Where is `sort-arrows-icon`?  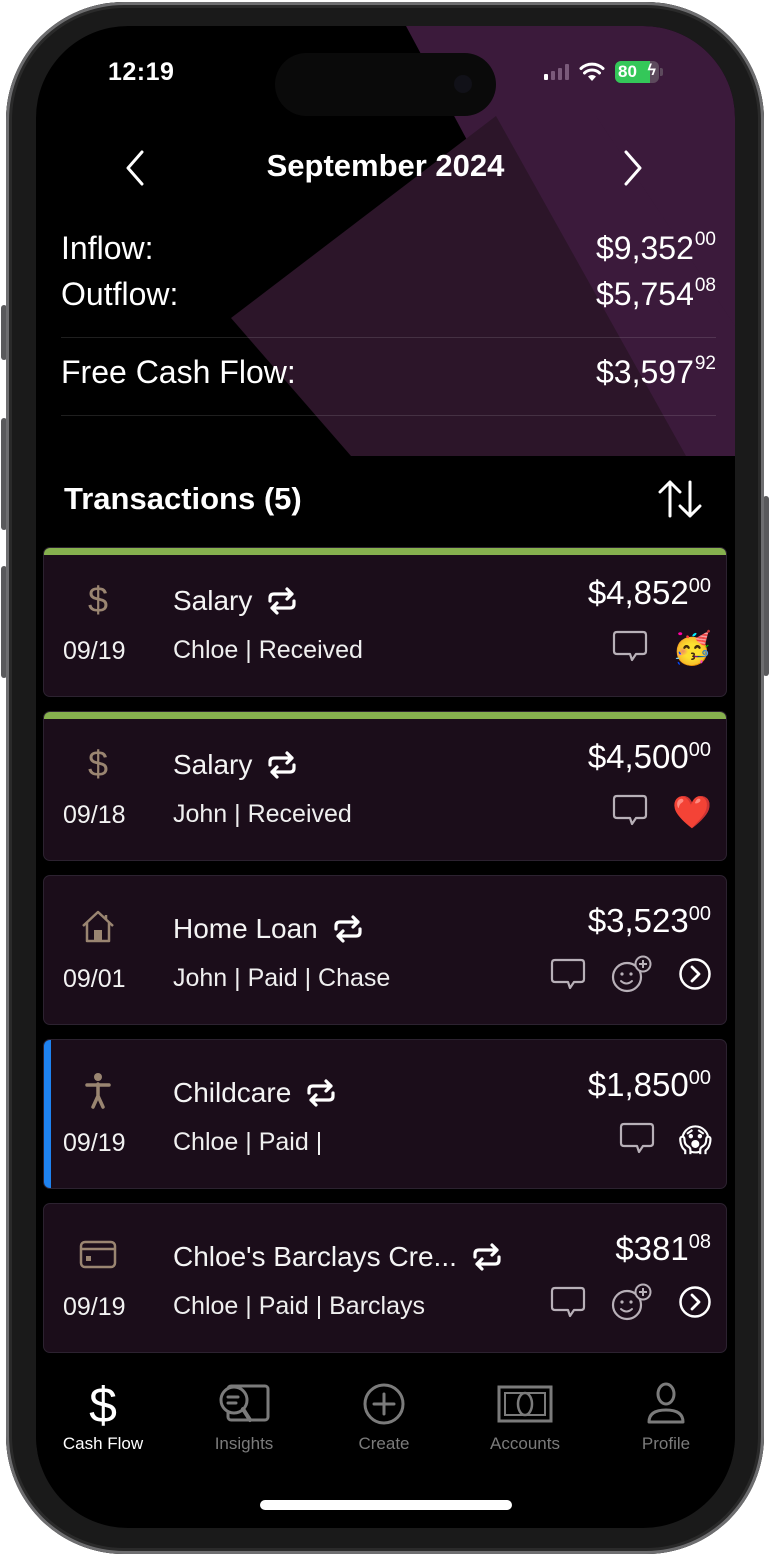 sort-arrows-icon is located at coordinates (680, 499).